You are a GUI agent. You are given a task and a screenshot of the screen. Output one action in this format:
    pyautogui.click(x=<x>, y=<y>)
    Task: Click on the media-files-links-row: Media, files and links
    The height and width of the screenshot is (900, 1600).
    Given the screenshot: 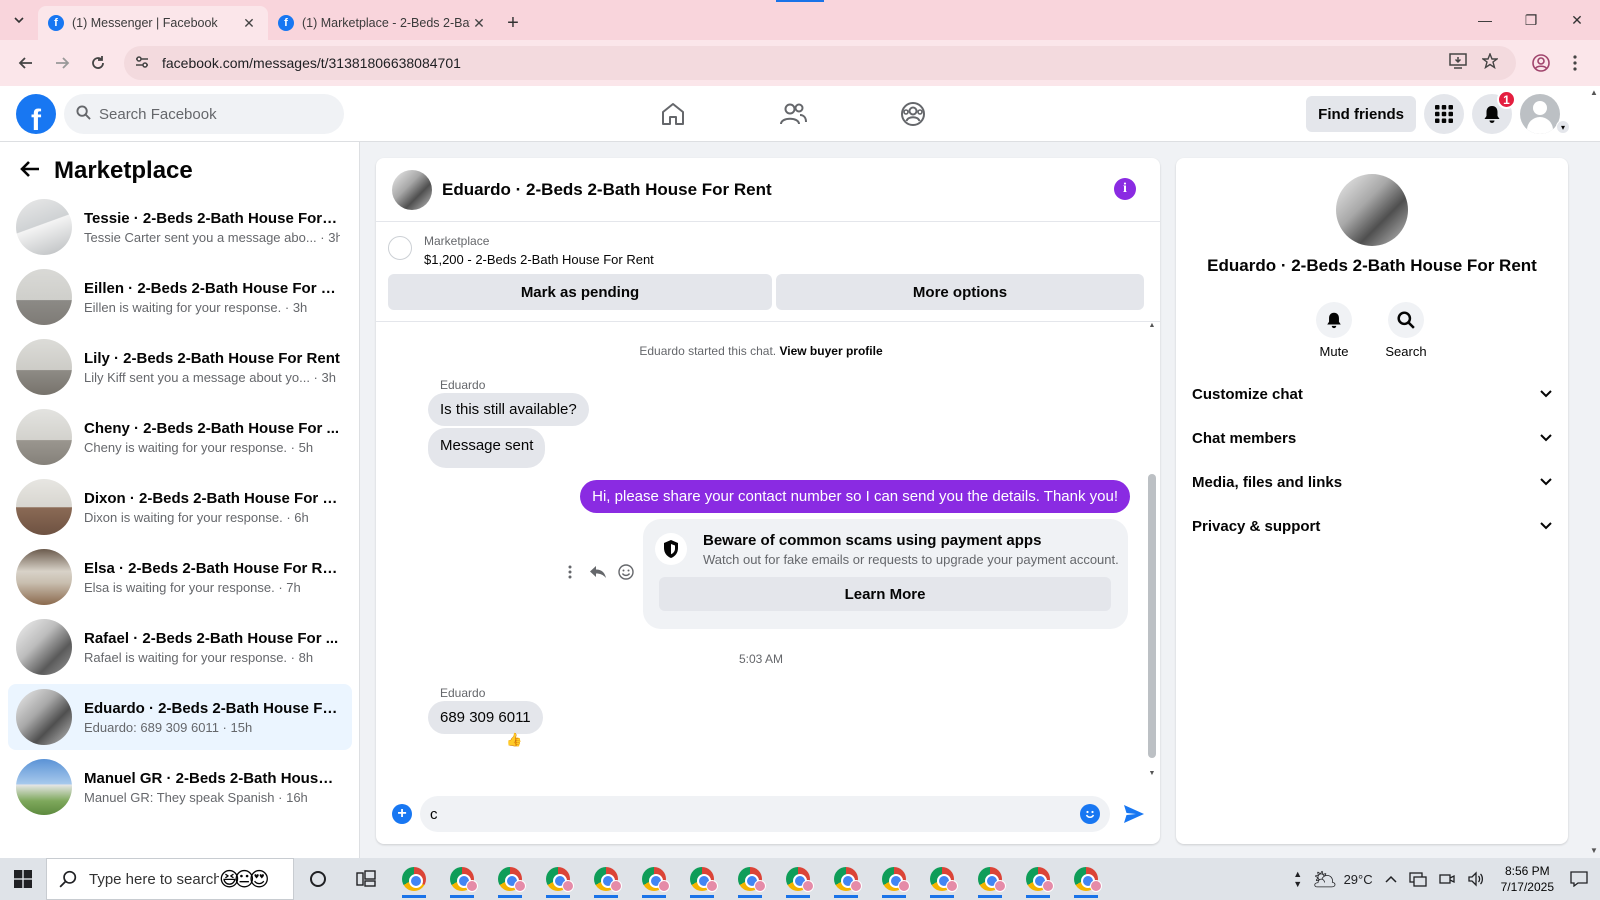 What is the action you would take?
    pyautogui.click(x=1372, y=482)
    